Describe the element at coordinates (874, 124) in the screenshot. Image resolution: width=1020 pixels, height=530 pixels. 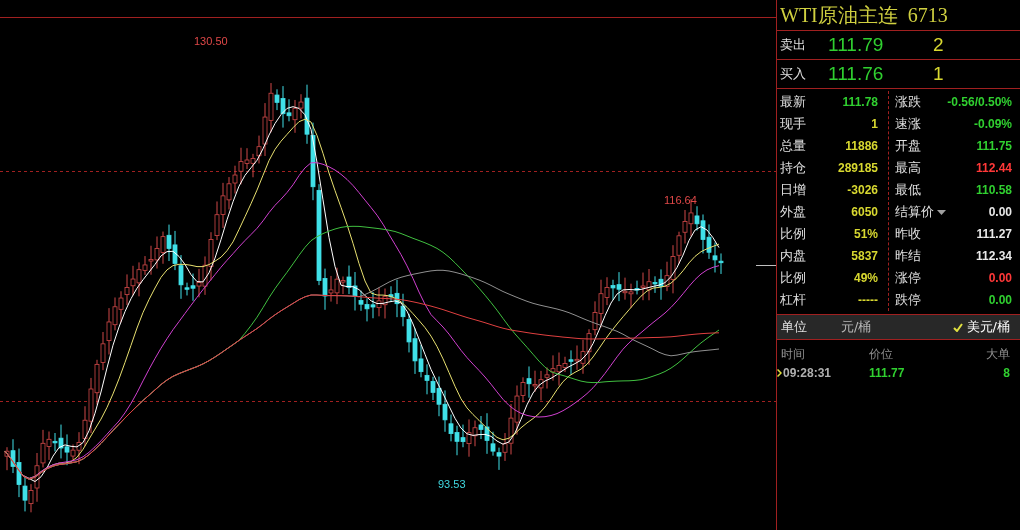
I see `stat-value: 1` at that location.